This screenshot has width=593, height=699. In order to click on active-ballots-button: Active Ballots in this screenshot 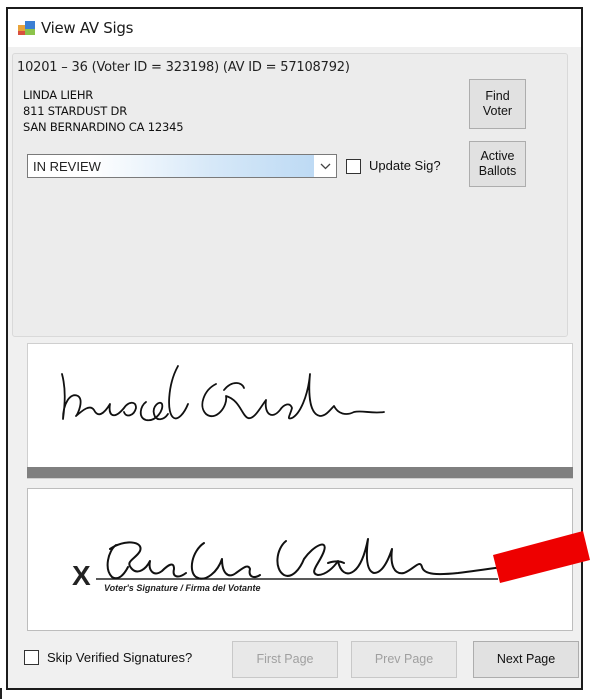, I will do `click(497, 164)`.